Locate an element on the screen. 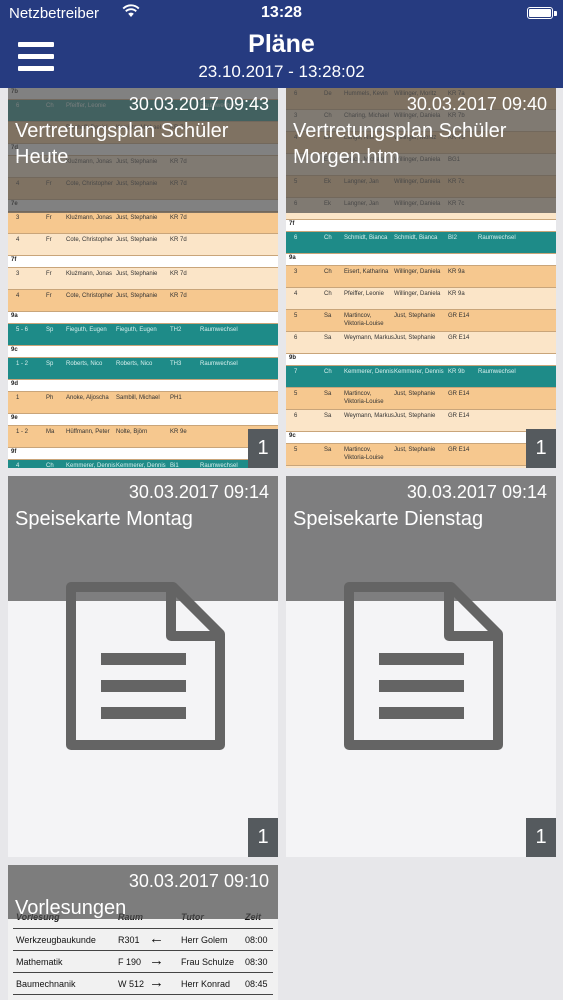 The height and width of the screenshot is (1000, 563). schedule-section-header: 9d is located at coordinates (143, 386).